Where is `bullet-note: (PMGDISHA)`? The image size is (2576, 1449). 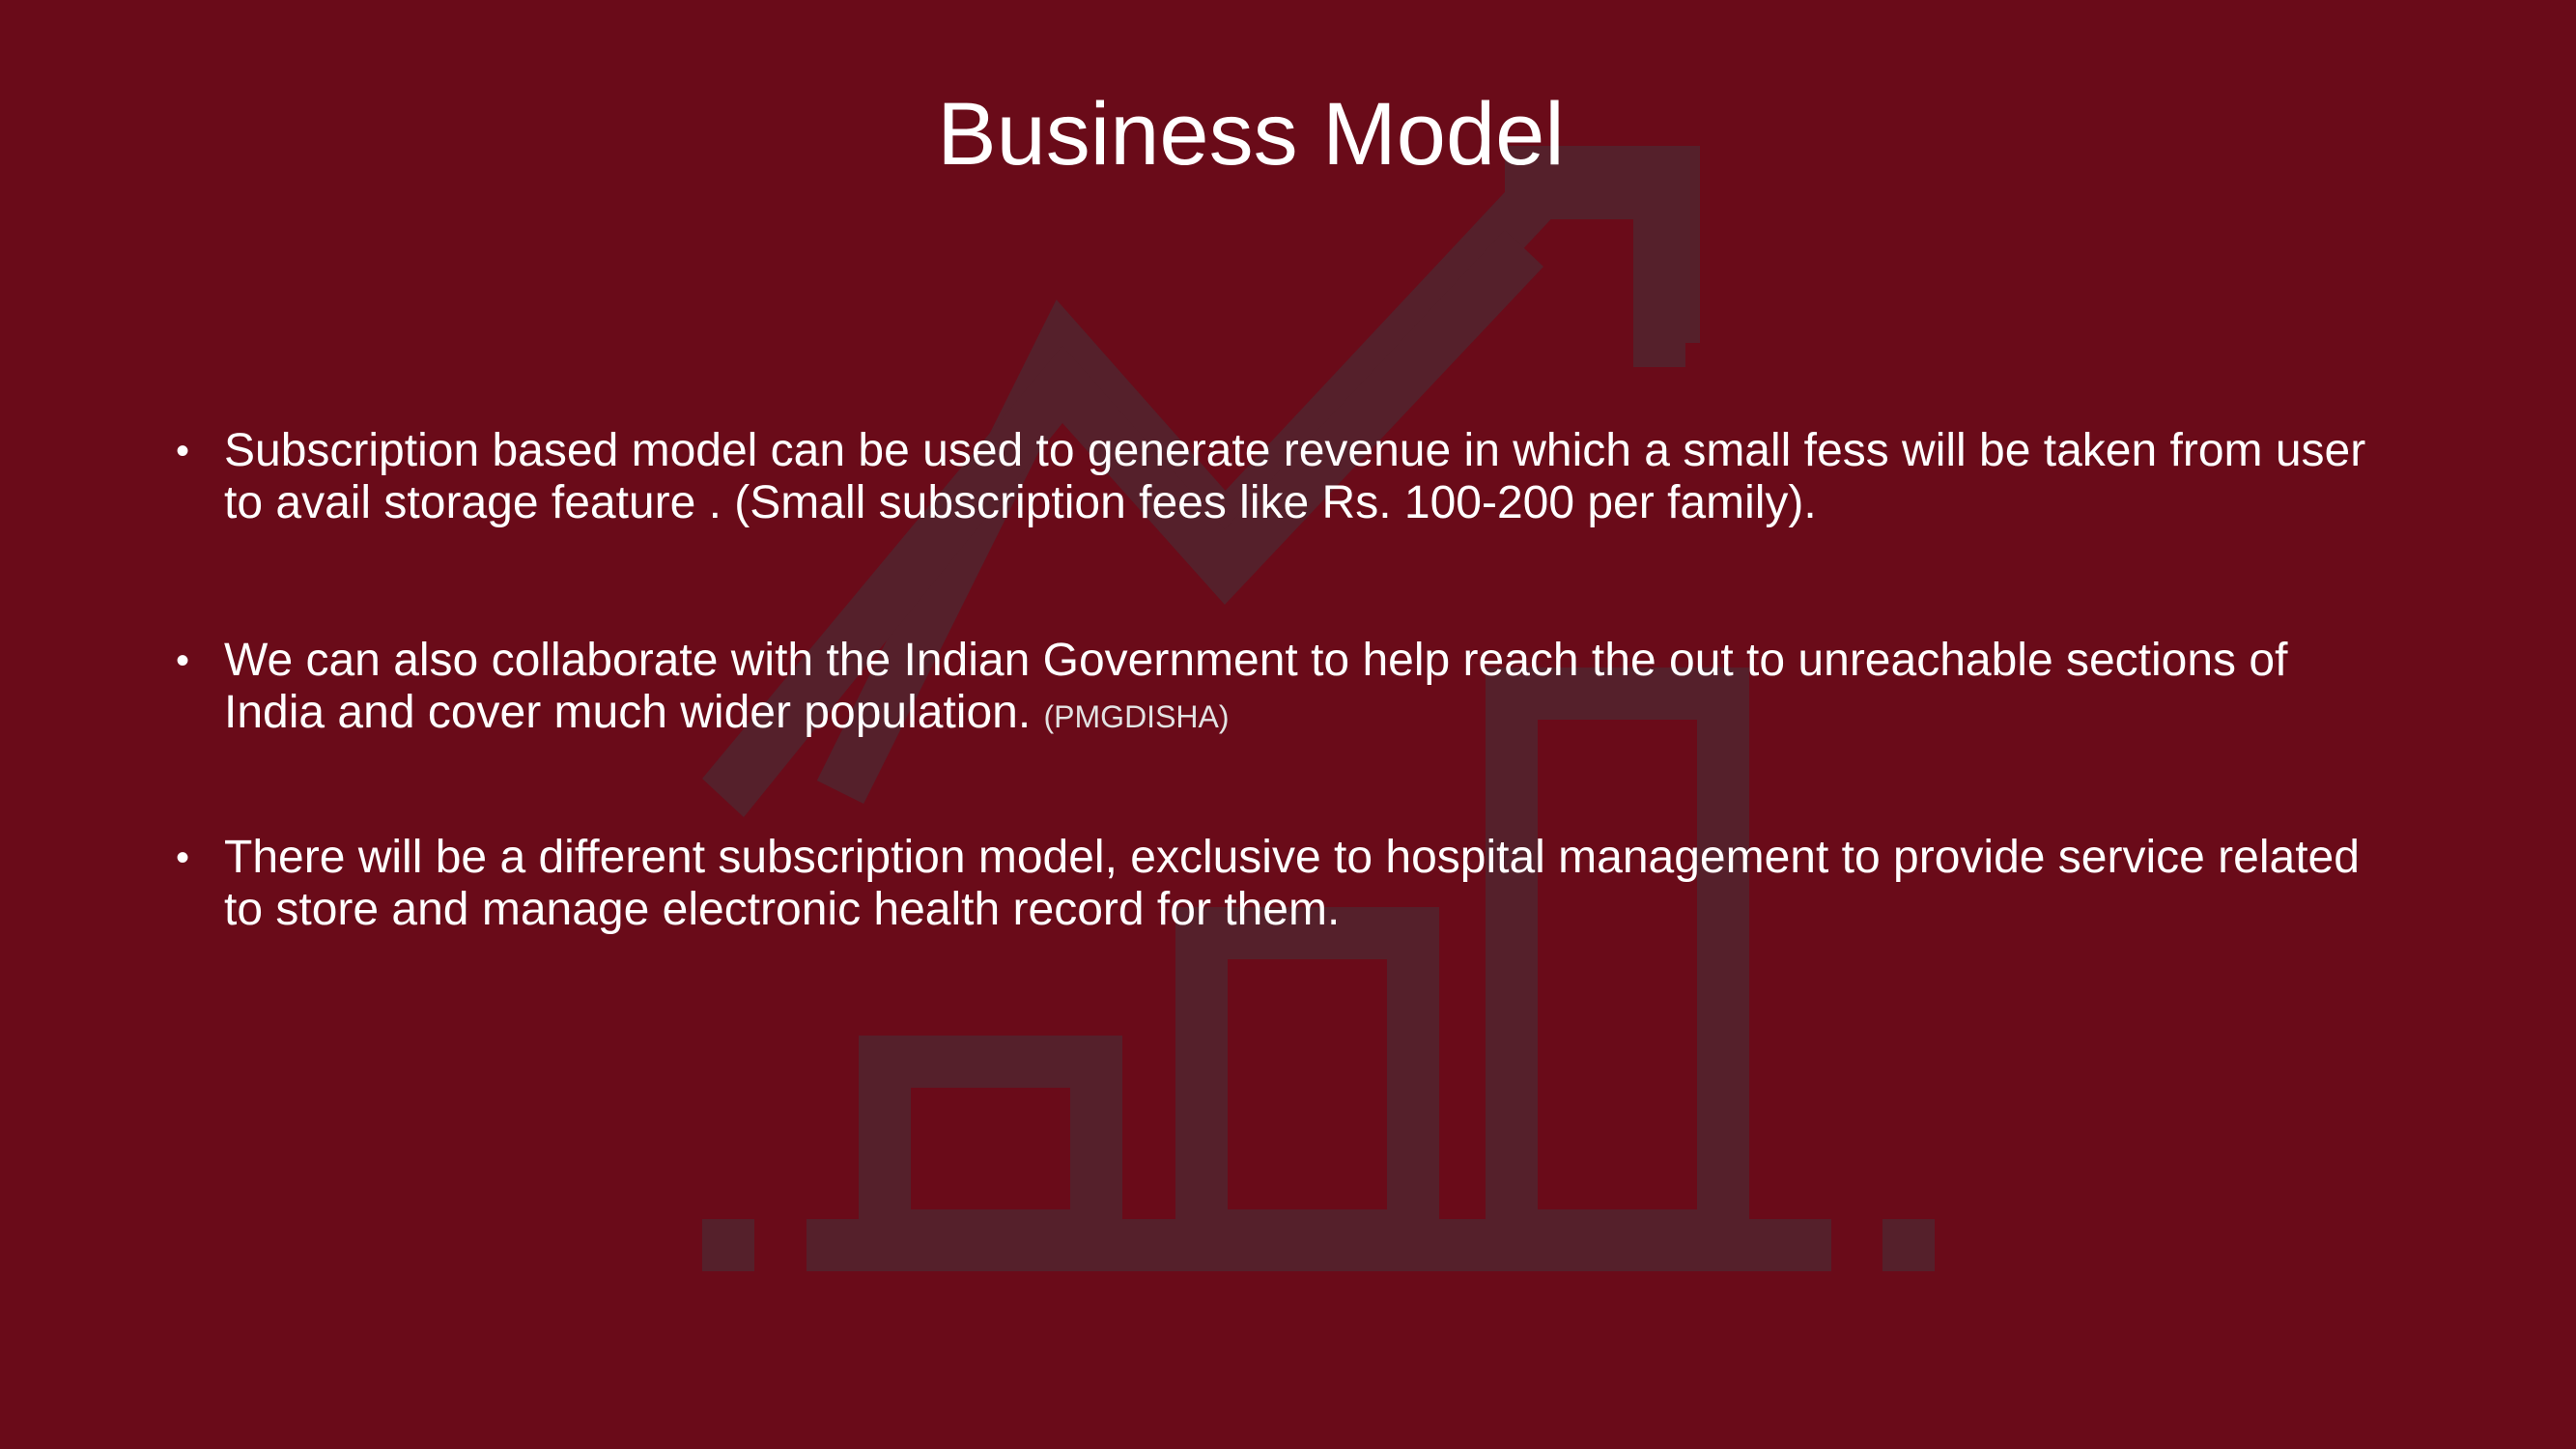
bullet-note: (PMGDISHA) is located at coordinates (1136, 716).